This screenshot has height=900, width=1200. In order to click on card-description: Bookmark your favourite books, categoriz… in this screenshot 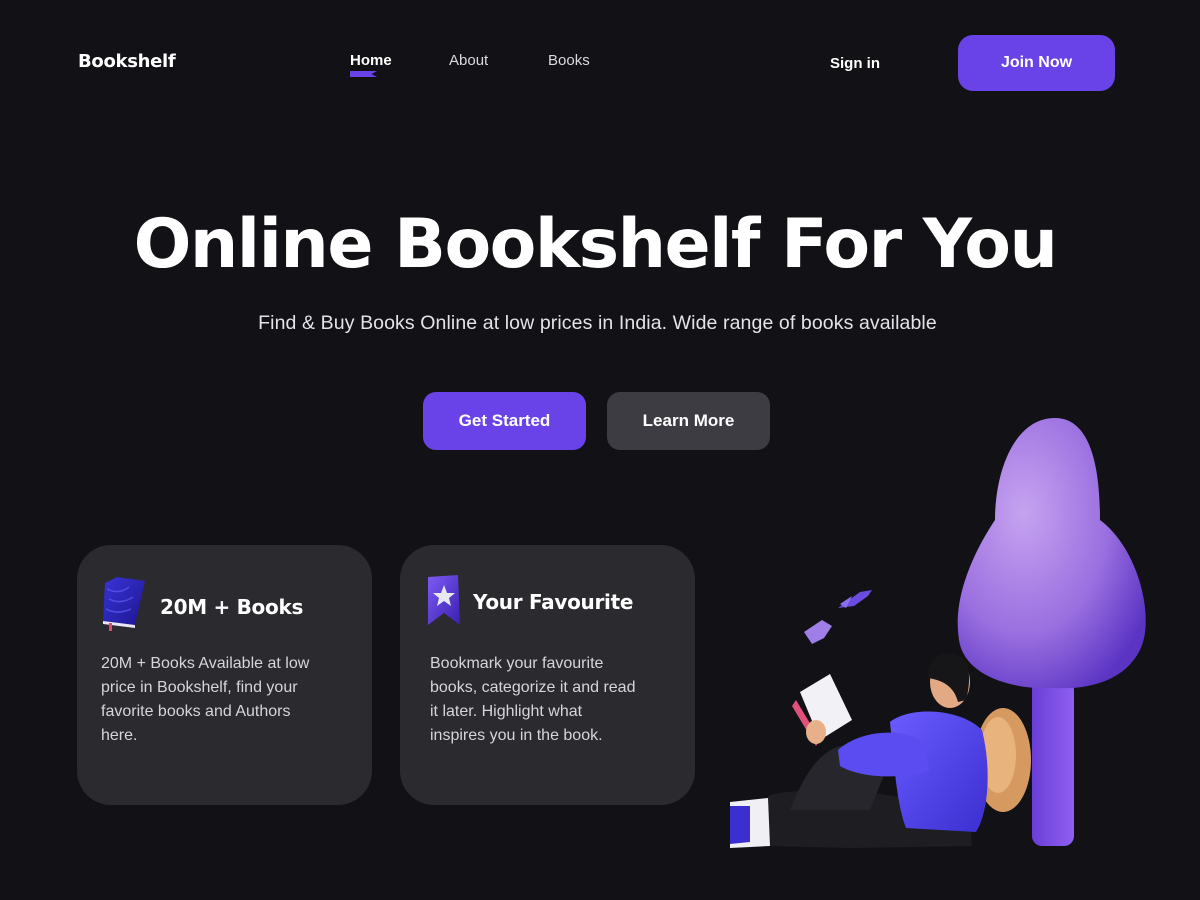, I will do `click(533, 699)`.